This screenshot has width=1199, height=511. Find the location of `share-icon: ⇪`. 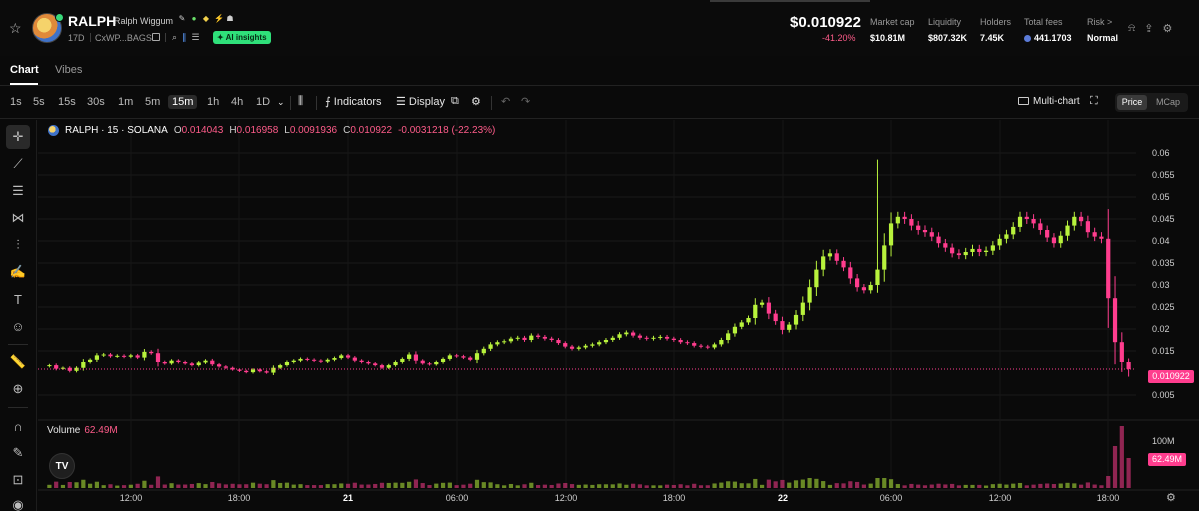

share-icon: ⇪ is located at coordinates (1148, 28).